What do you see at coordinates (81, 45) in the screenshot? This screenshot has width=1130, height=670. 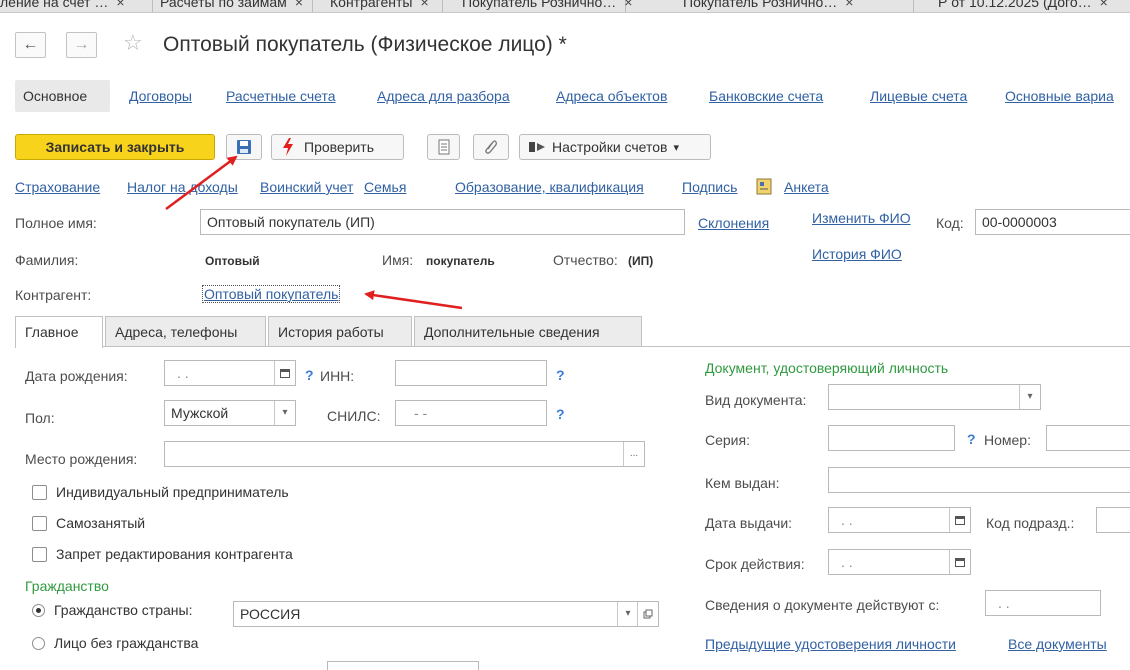 I see `forward-button: →` at bounding box center [81, 45].